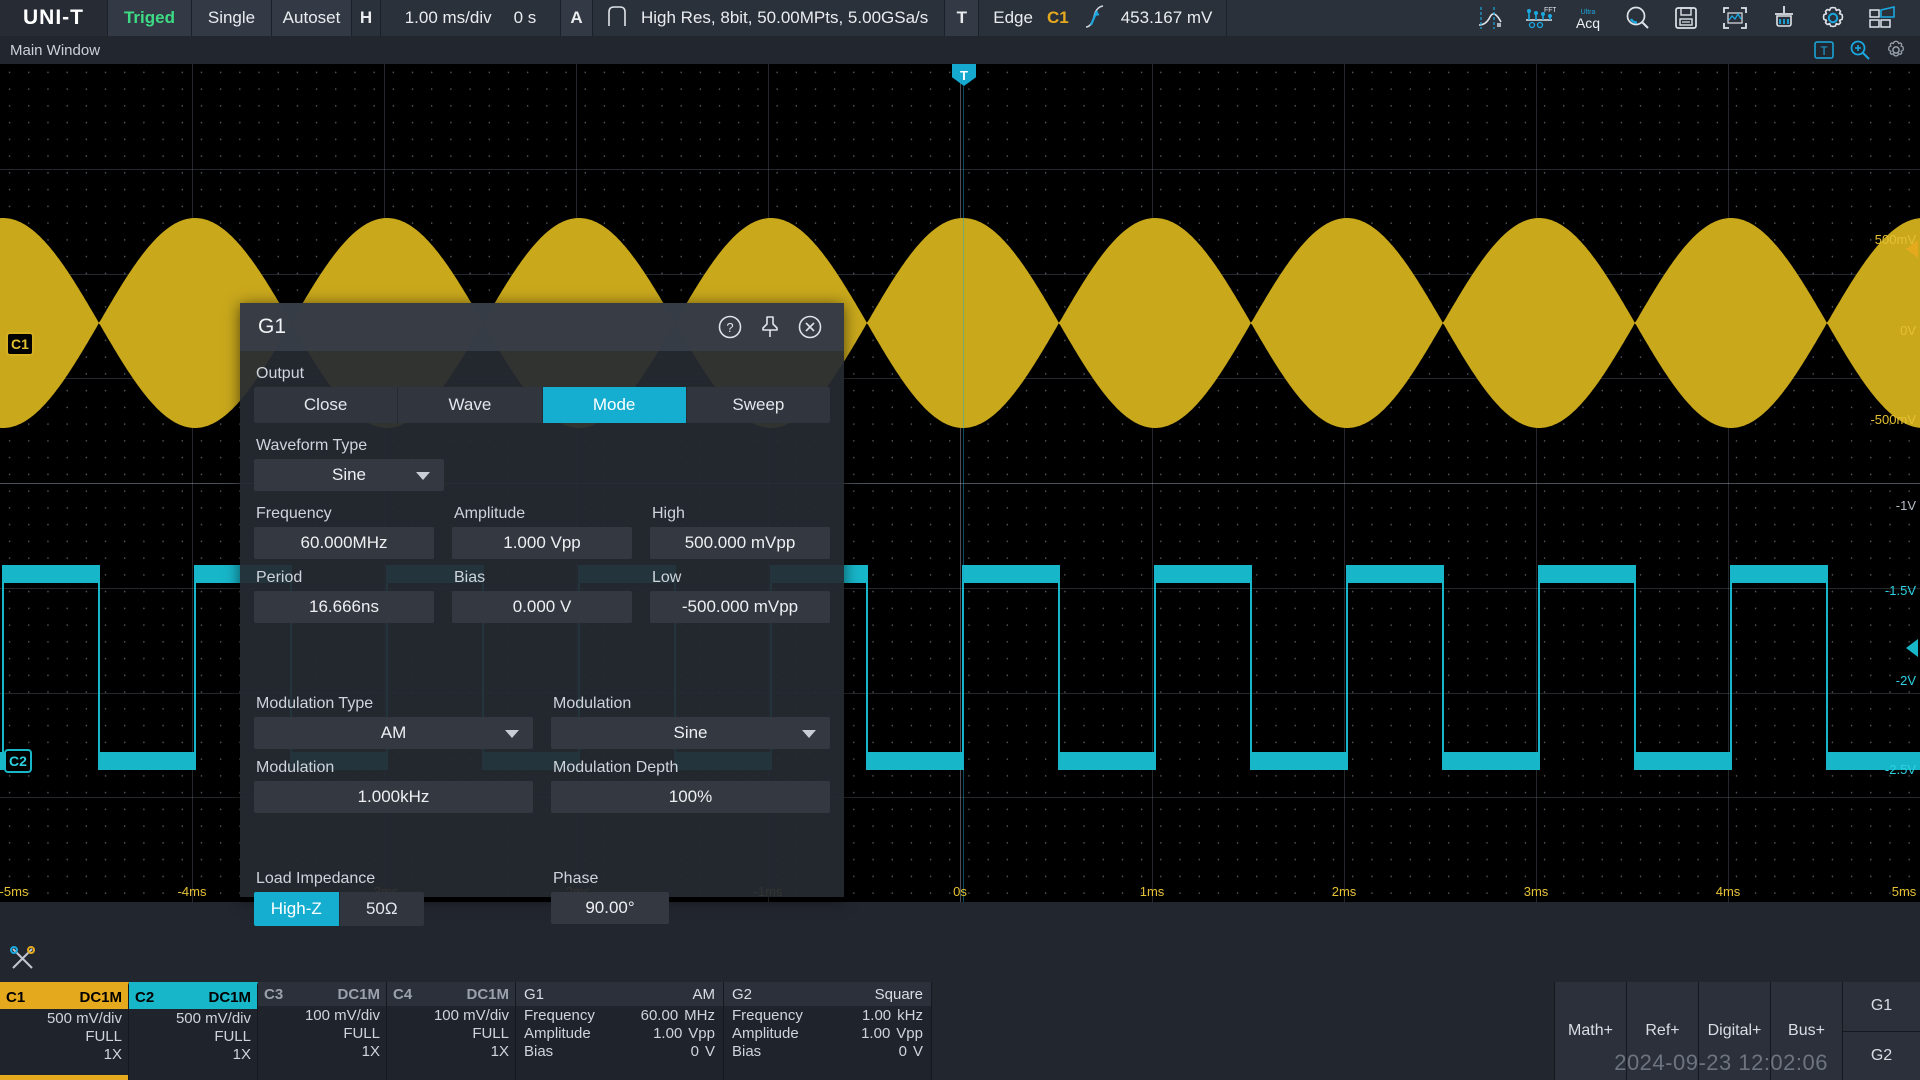 The image size is (1920, 1080). I want to click on channel-header-c2: C2 DC1M, so click(193, 997).